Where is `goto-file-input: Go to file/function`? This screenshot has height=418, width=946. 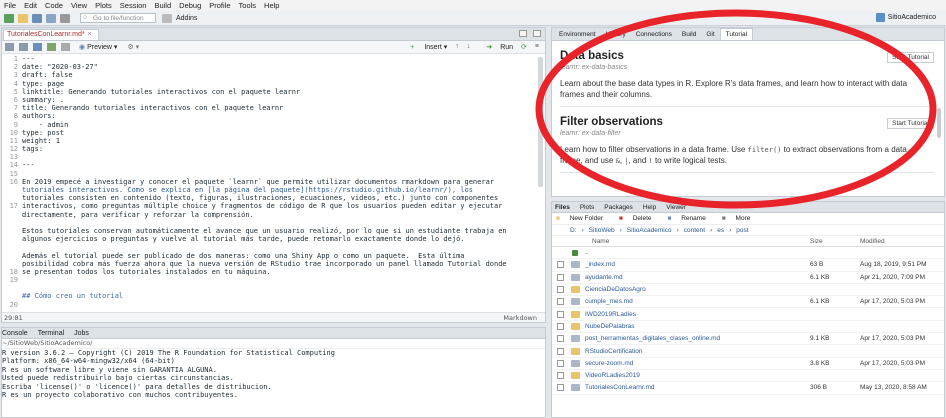
goto-file-input: Go to file/function is located at coordinates (118, 18).